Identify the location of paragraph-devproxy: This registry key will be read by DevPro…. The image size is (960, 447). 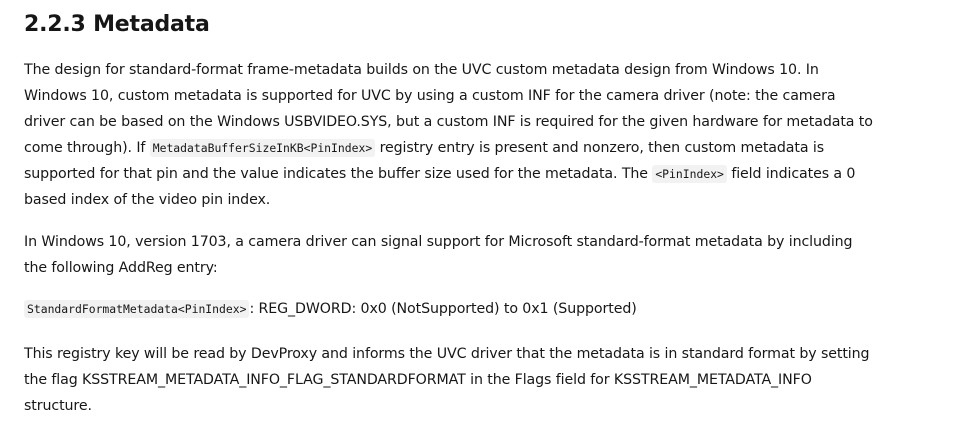
(447, 380).